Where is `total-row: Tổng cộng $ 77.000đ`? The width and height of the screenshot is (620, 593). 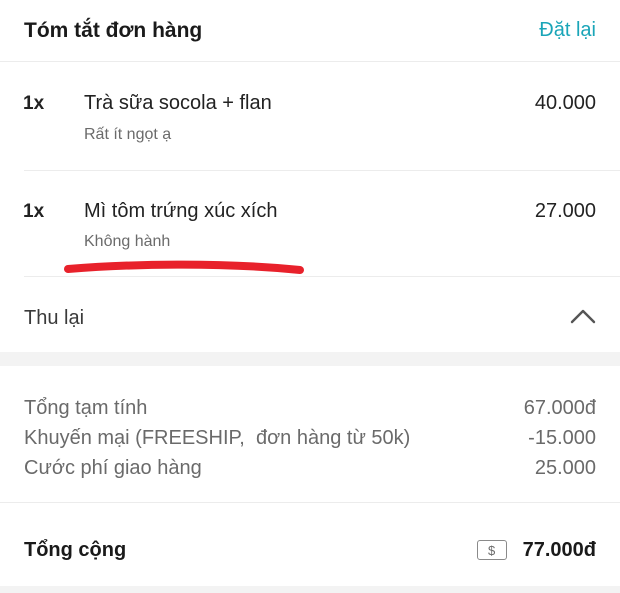
total-row: Tổng cộng $ 77.000đ is located at coordinates (310, 550).